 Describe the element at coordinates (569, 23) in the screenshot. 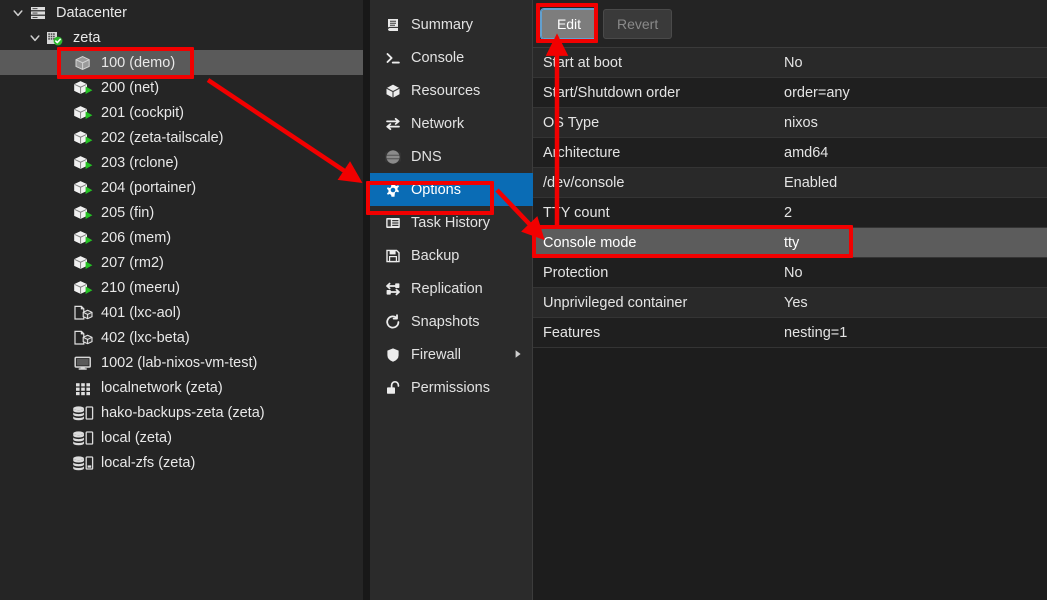

I see `edit-button: Edit` at that location.